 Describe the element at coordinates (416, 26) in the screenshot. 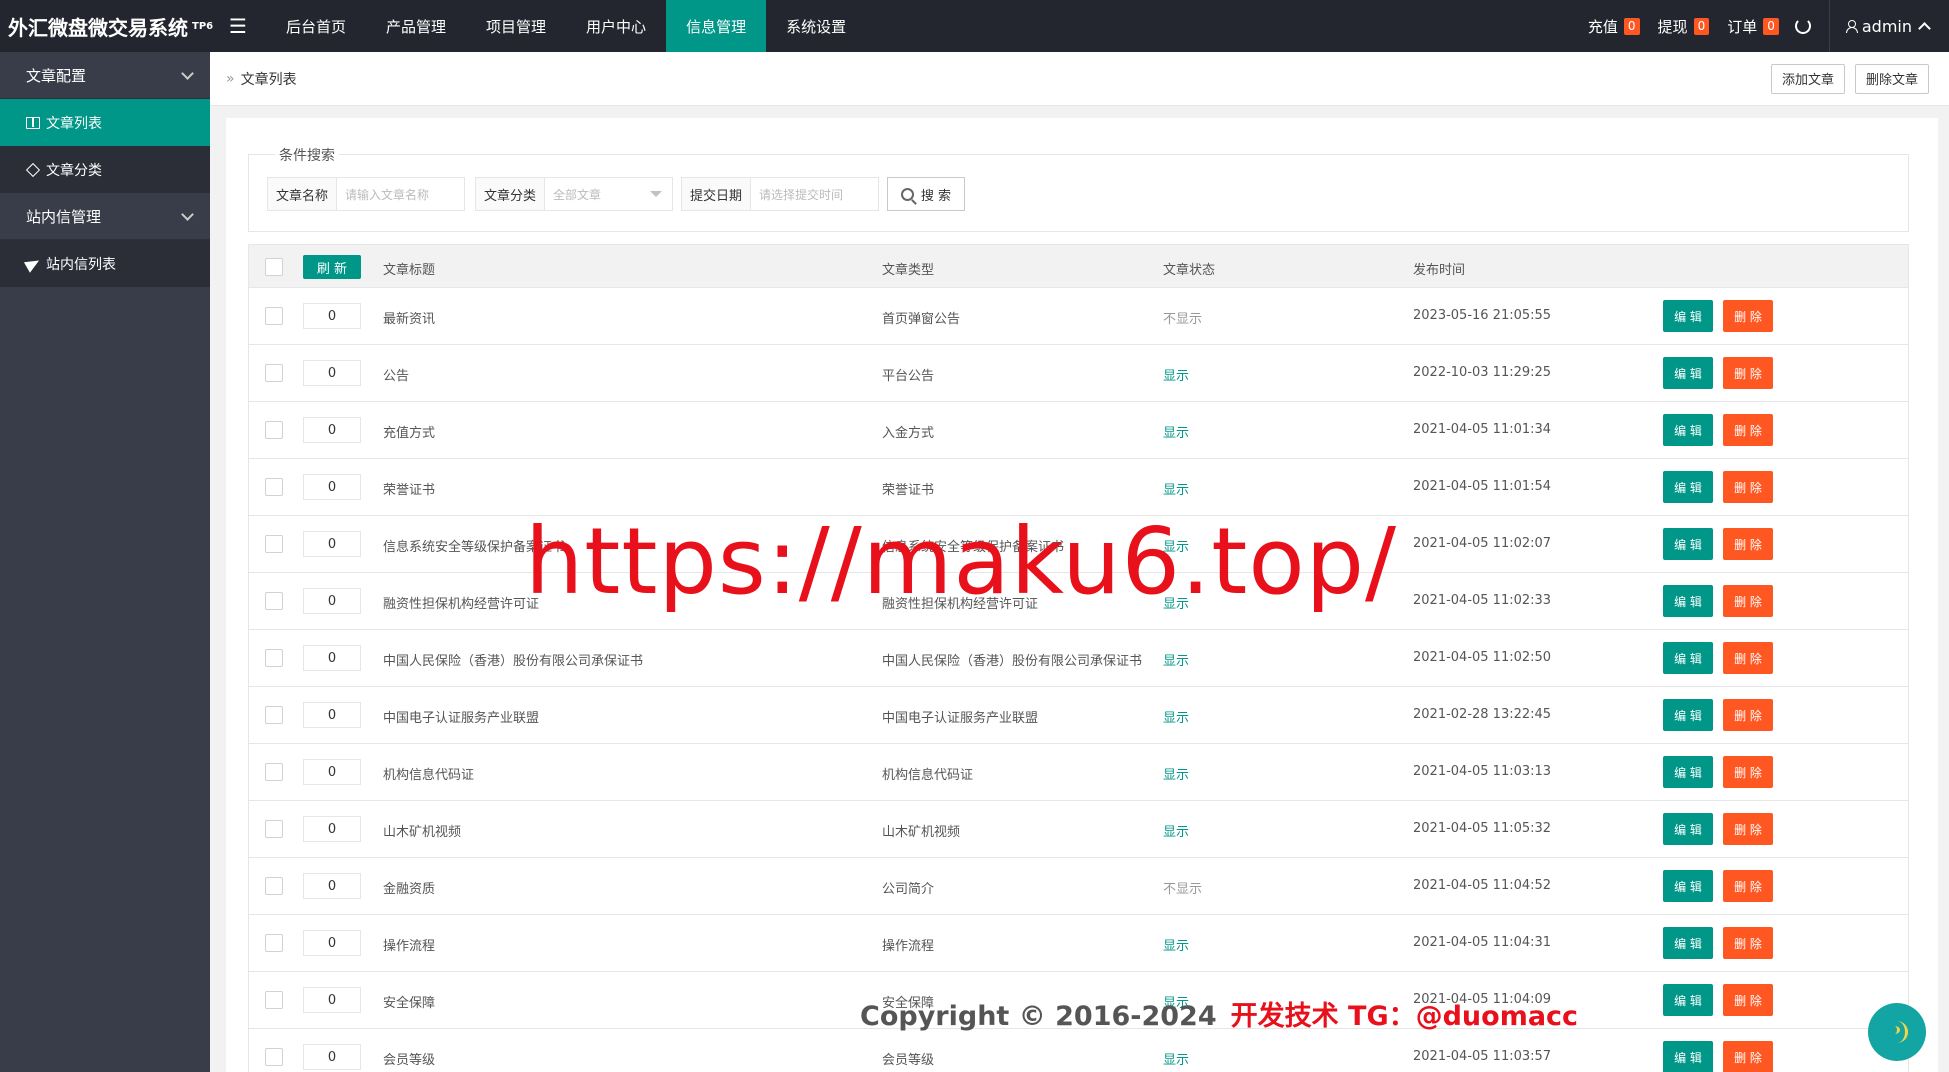

I see `nav-item-1: 产品管理` at that location.